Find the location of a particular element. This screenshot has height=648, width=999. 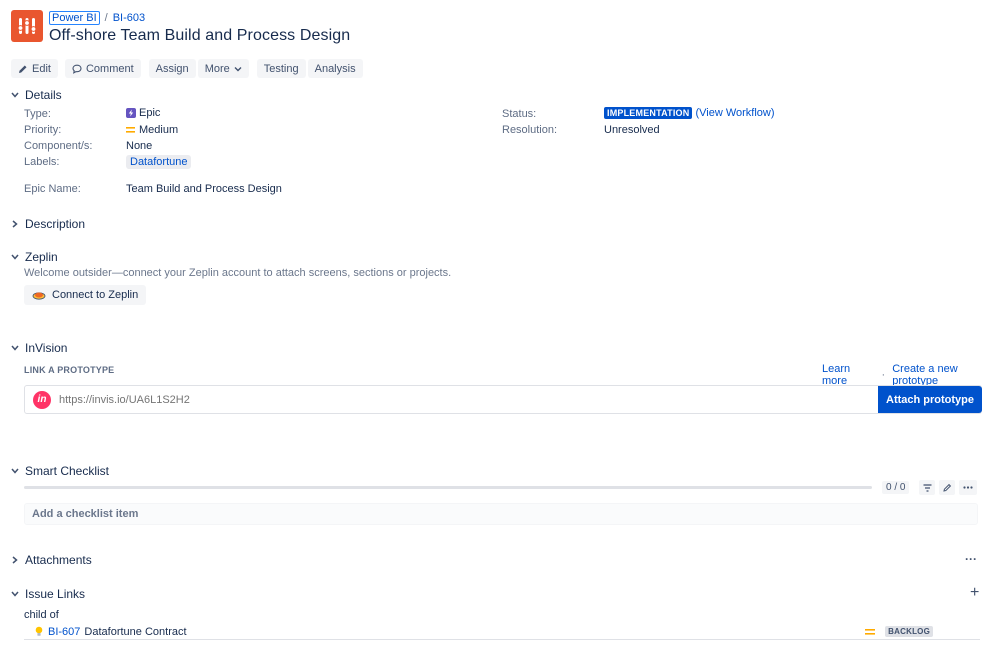

description-section-toggle: Description is located at coordinates (48, 224).